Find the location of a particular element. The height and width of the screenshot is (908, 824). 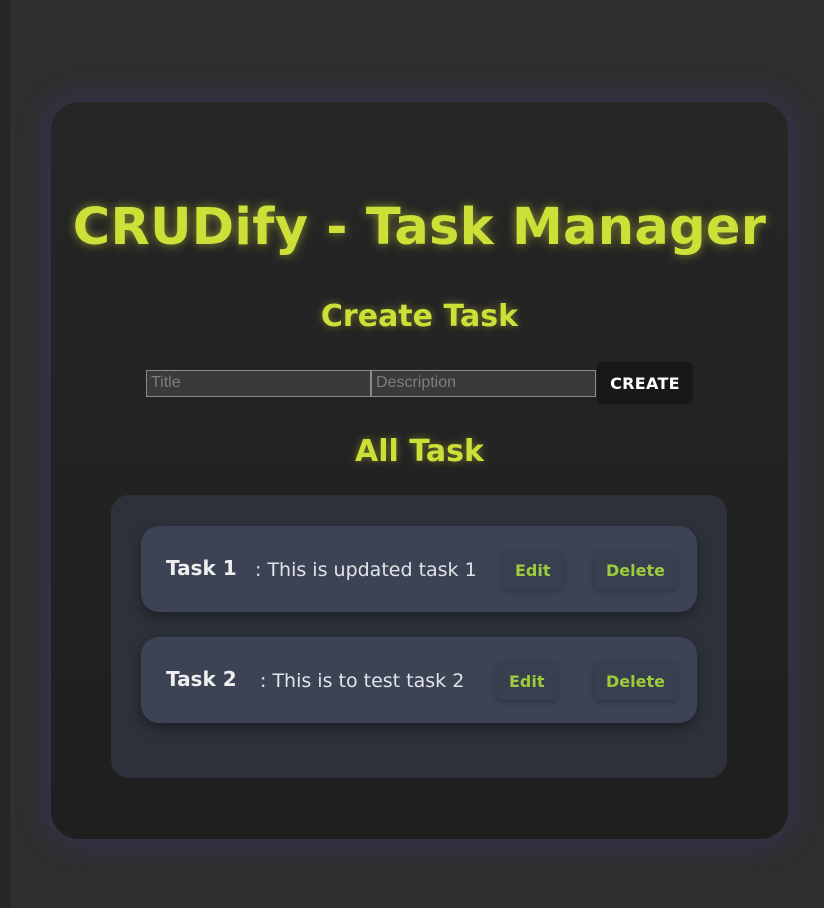

title-input is located at coordinates (258, 383).